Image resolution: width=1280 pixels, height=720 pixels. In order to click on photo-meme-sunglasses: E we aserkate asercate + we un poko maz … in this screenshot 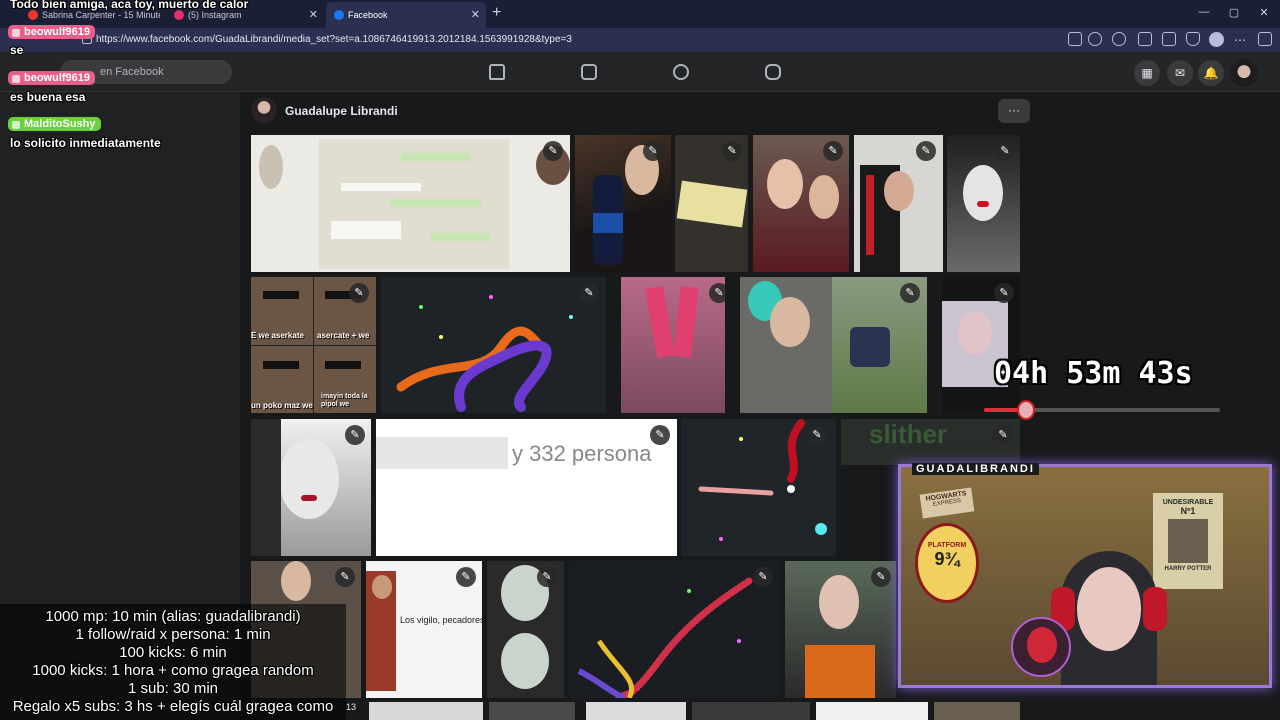, I will do `click(313, 345)`.